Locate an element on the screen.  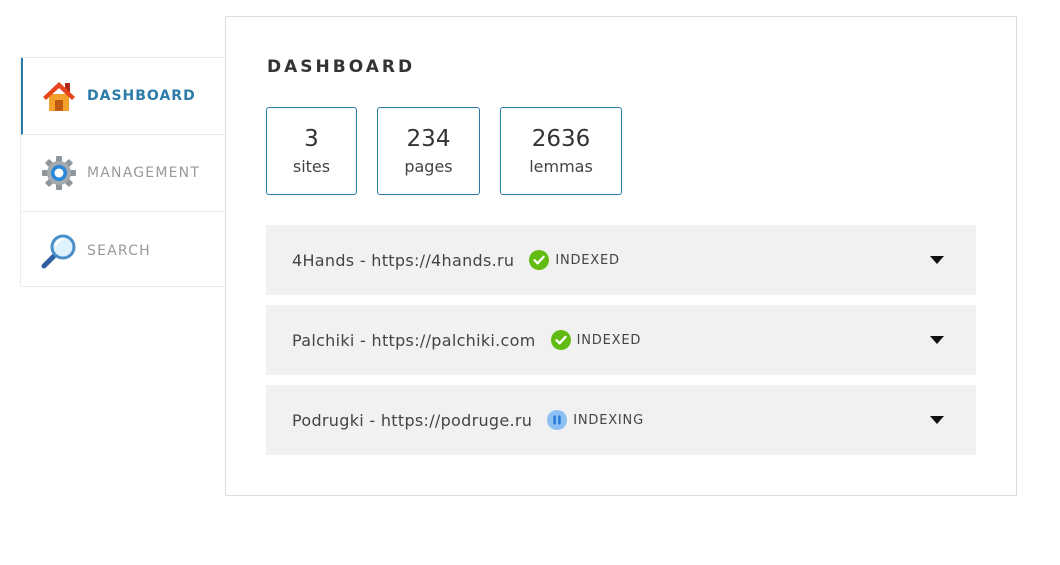
gear-icon is located at coordinates (59, 173).